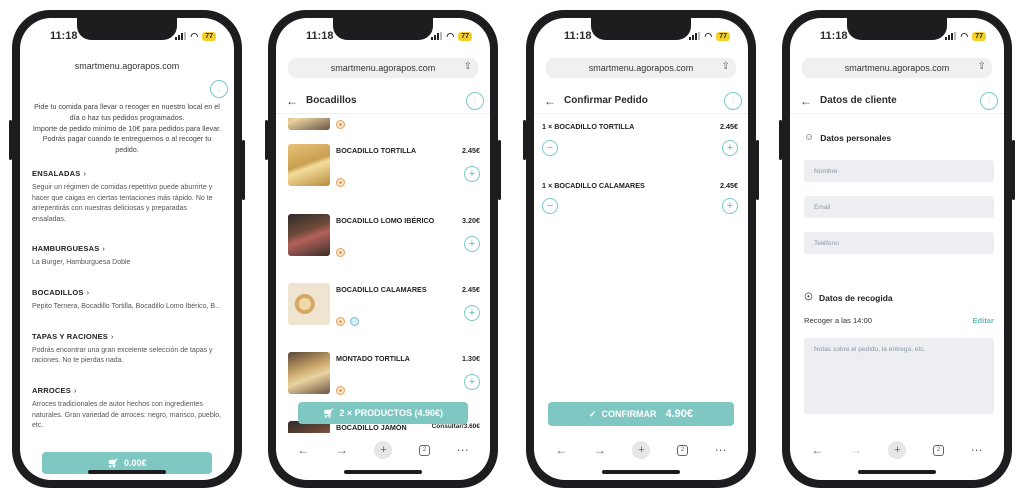 The height and width of the screenshot is (498, 1024). I want to click on phone-field: Teléfono, so click(899, 243).